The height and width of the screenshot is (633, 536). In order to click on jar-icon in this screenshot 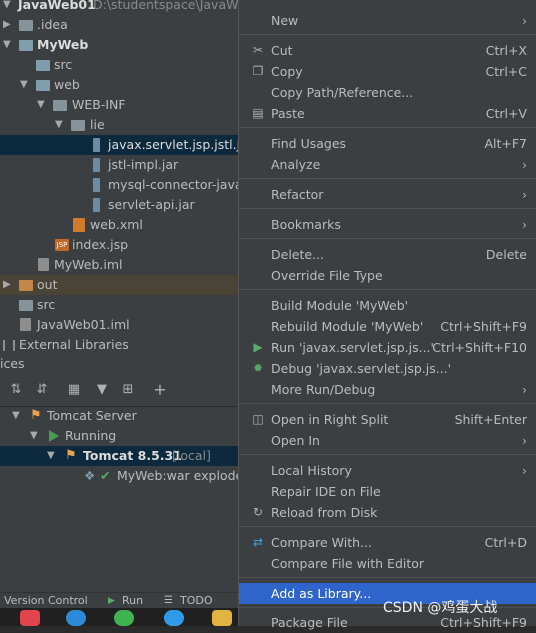, I will do `click(96, 185)`.